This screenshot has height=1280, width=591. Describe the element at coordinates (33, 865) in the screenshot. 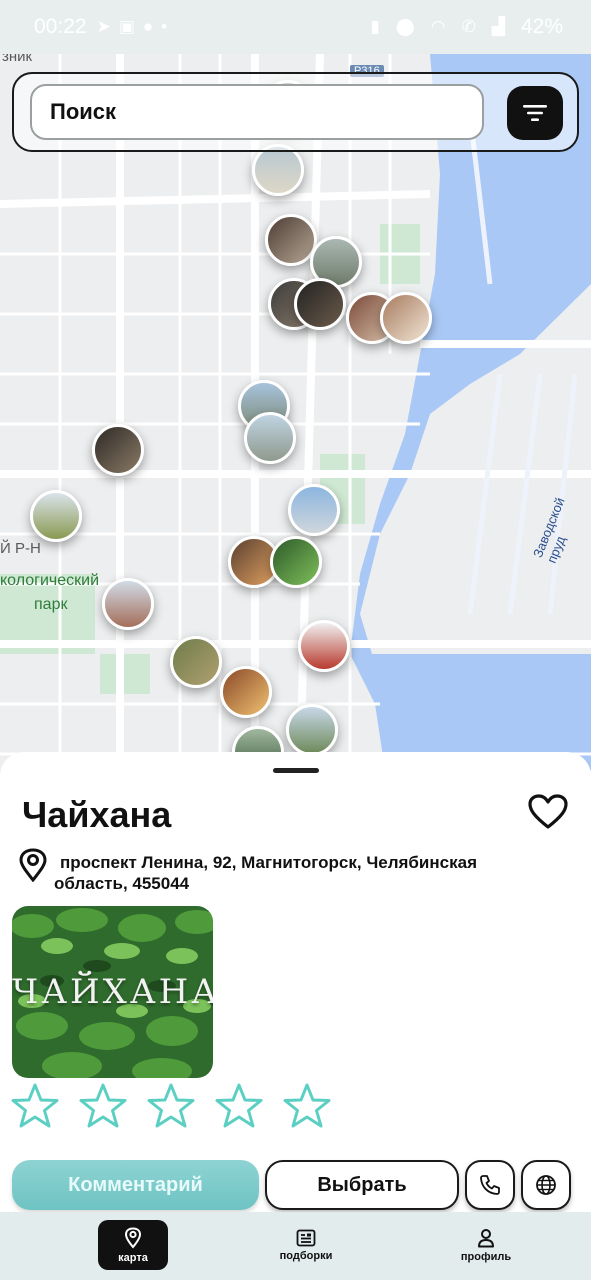

I see `location-pin-icon` at that location.